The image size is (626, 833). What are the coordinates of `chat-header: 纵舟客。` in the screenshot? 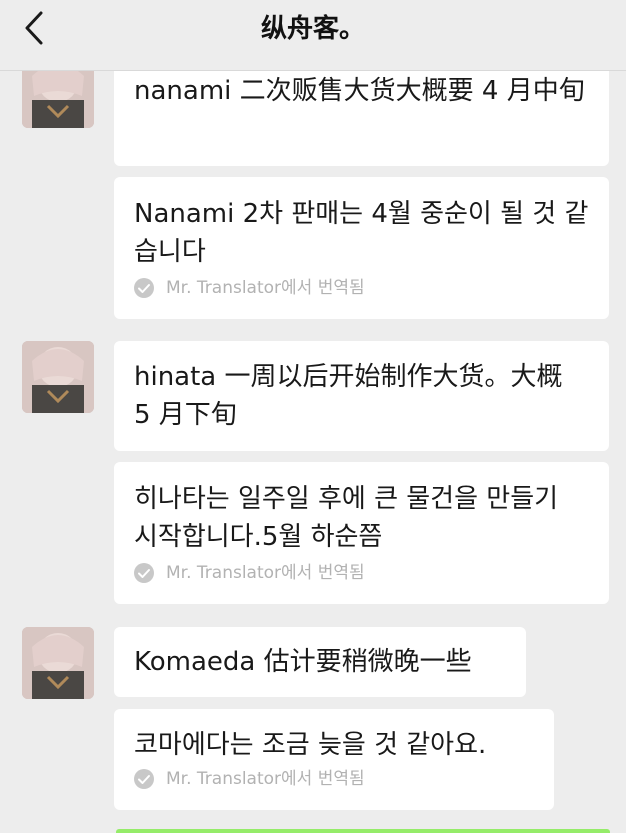 It's located at (313, 35).